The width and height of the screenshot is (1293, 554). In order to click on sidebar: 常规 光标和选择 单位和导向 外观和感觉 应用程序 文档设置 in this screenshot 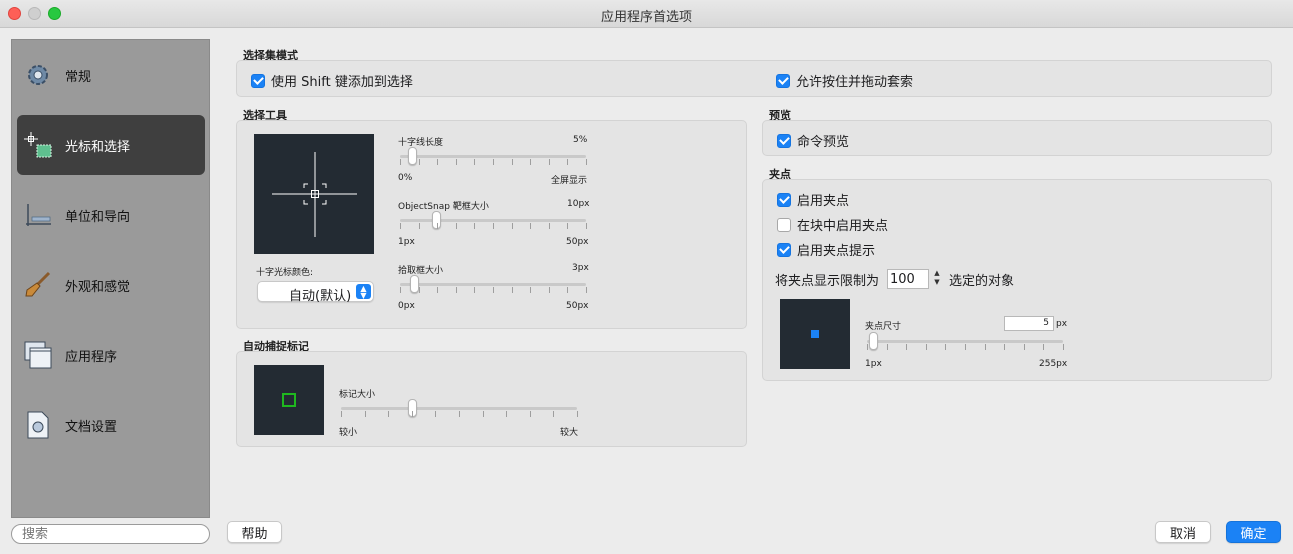, I will do `click(110, 278)`.